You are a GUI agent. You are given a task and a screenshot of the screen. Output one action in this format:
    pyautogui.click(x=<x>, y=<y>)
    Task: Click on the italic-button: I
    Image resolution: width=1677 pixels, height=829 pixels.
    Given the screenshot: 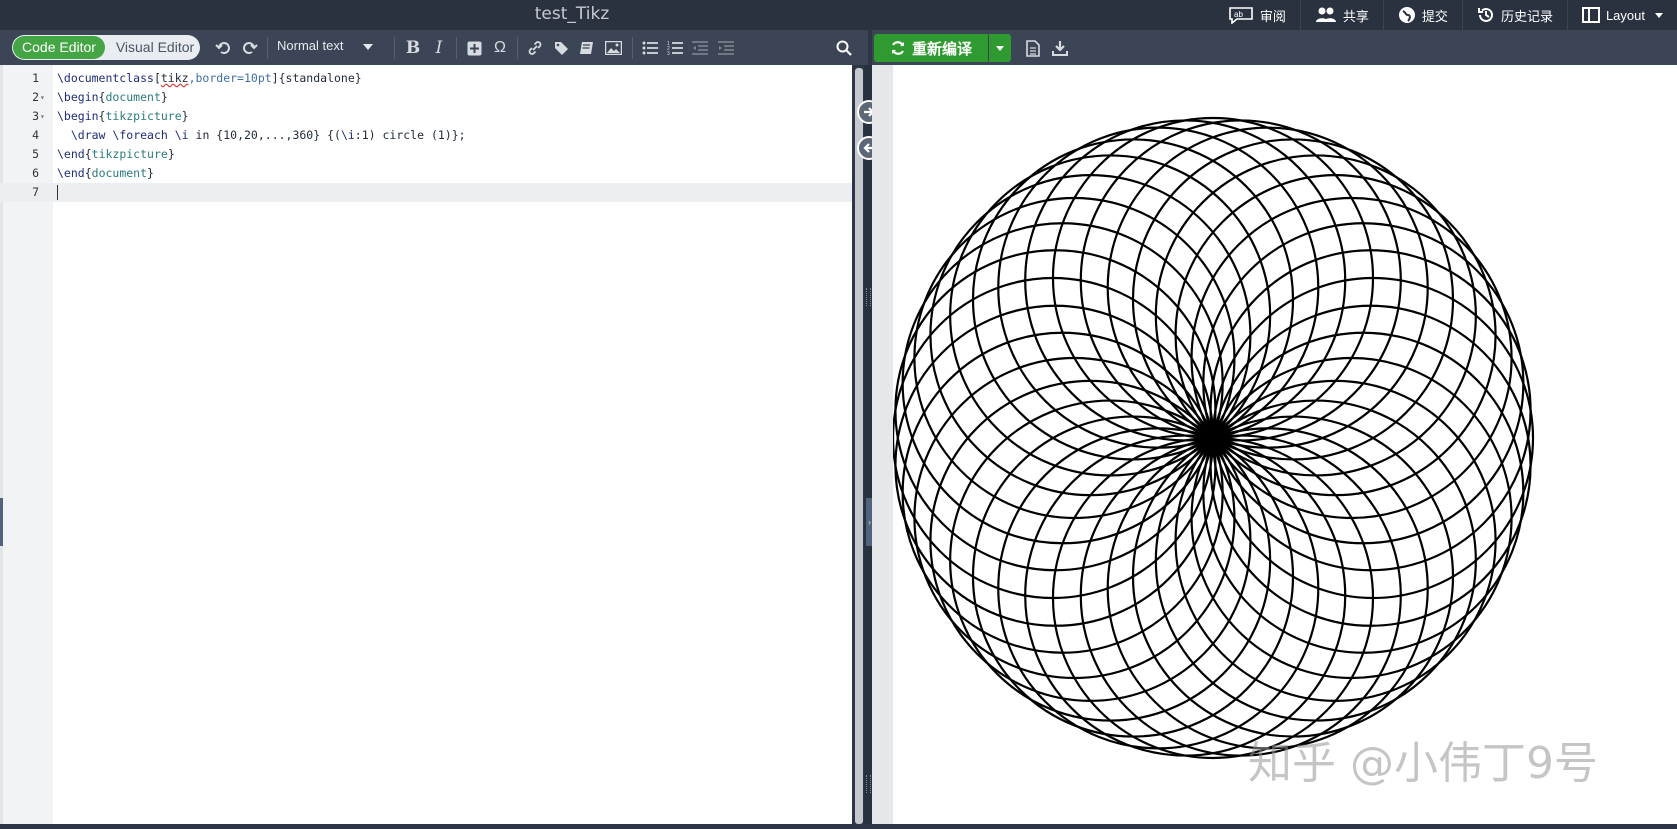 What is the action you would take?
    pyautogui.click(x=439, y=48)
    